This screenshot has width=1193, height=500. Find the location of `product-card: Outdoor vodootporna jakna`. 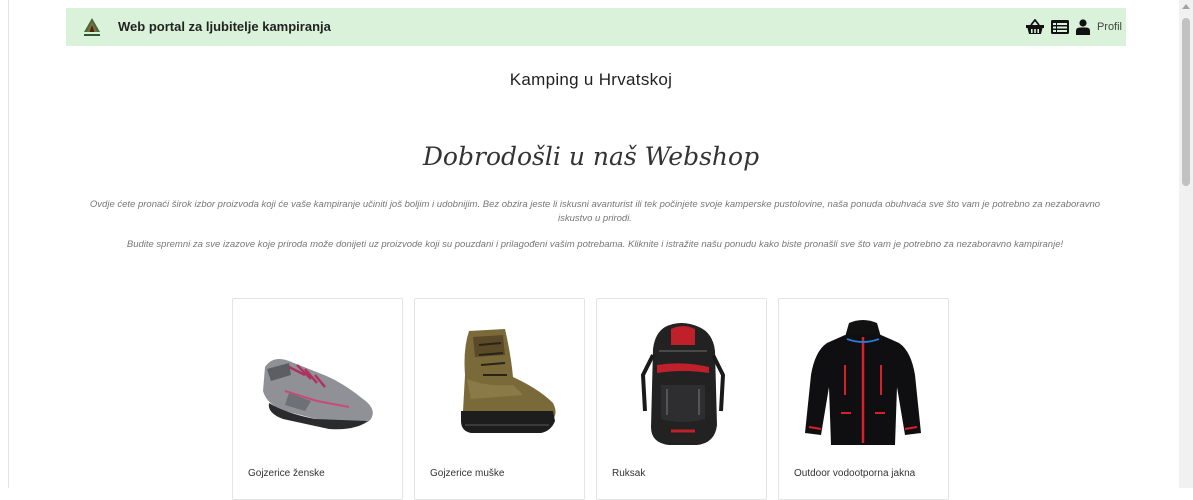

product-card: Outdoor vodootporna jakna is located at coordinates (863, 399).